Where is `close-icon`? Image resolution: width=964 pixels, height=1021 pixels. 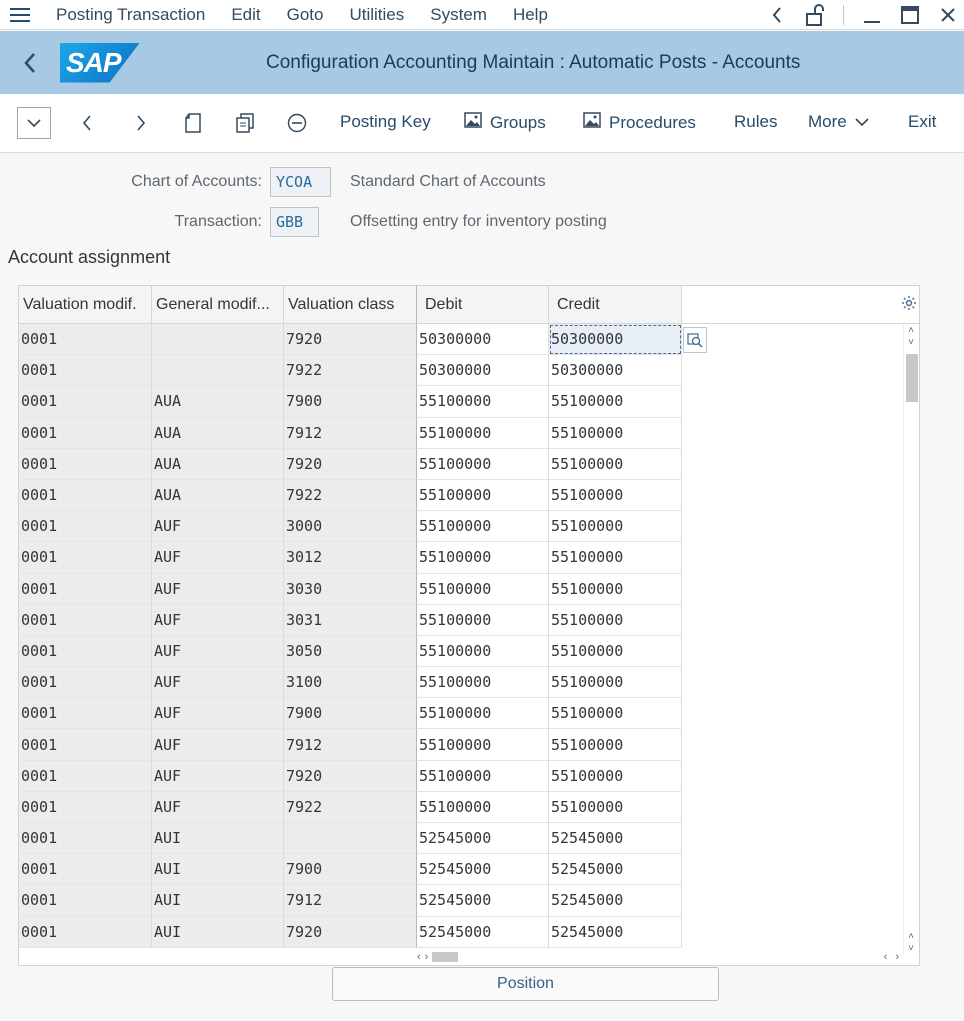
close-icon is located at coordinates (948, 15).